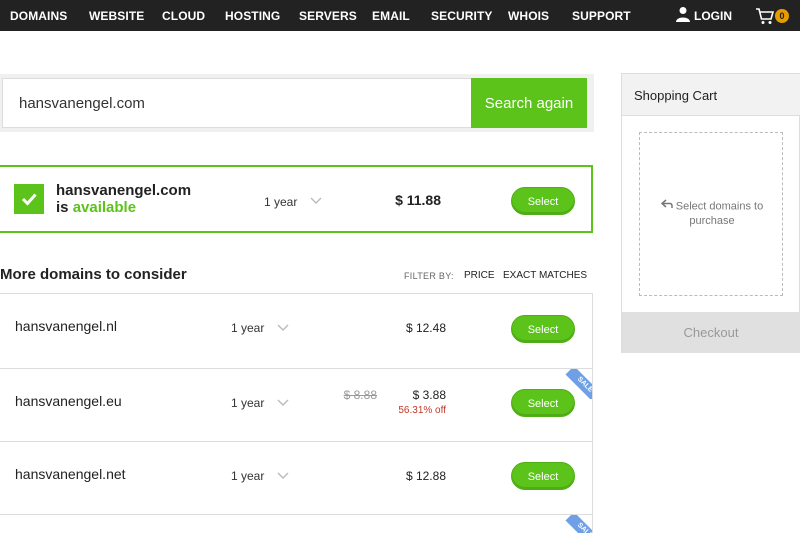  I want to click on filter-exact-matches: EXACT MATCHES, so click(545, 275).